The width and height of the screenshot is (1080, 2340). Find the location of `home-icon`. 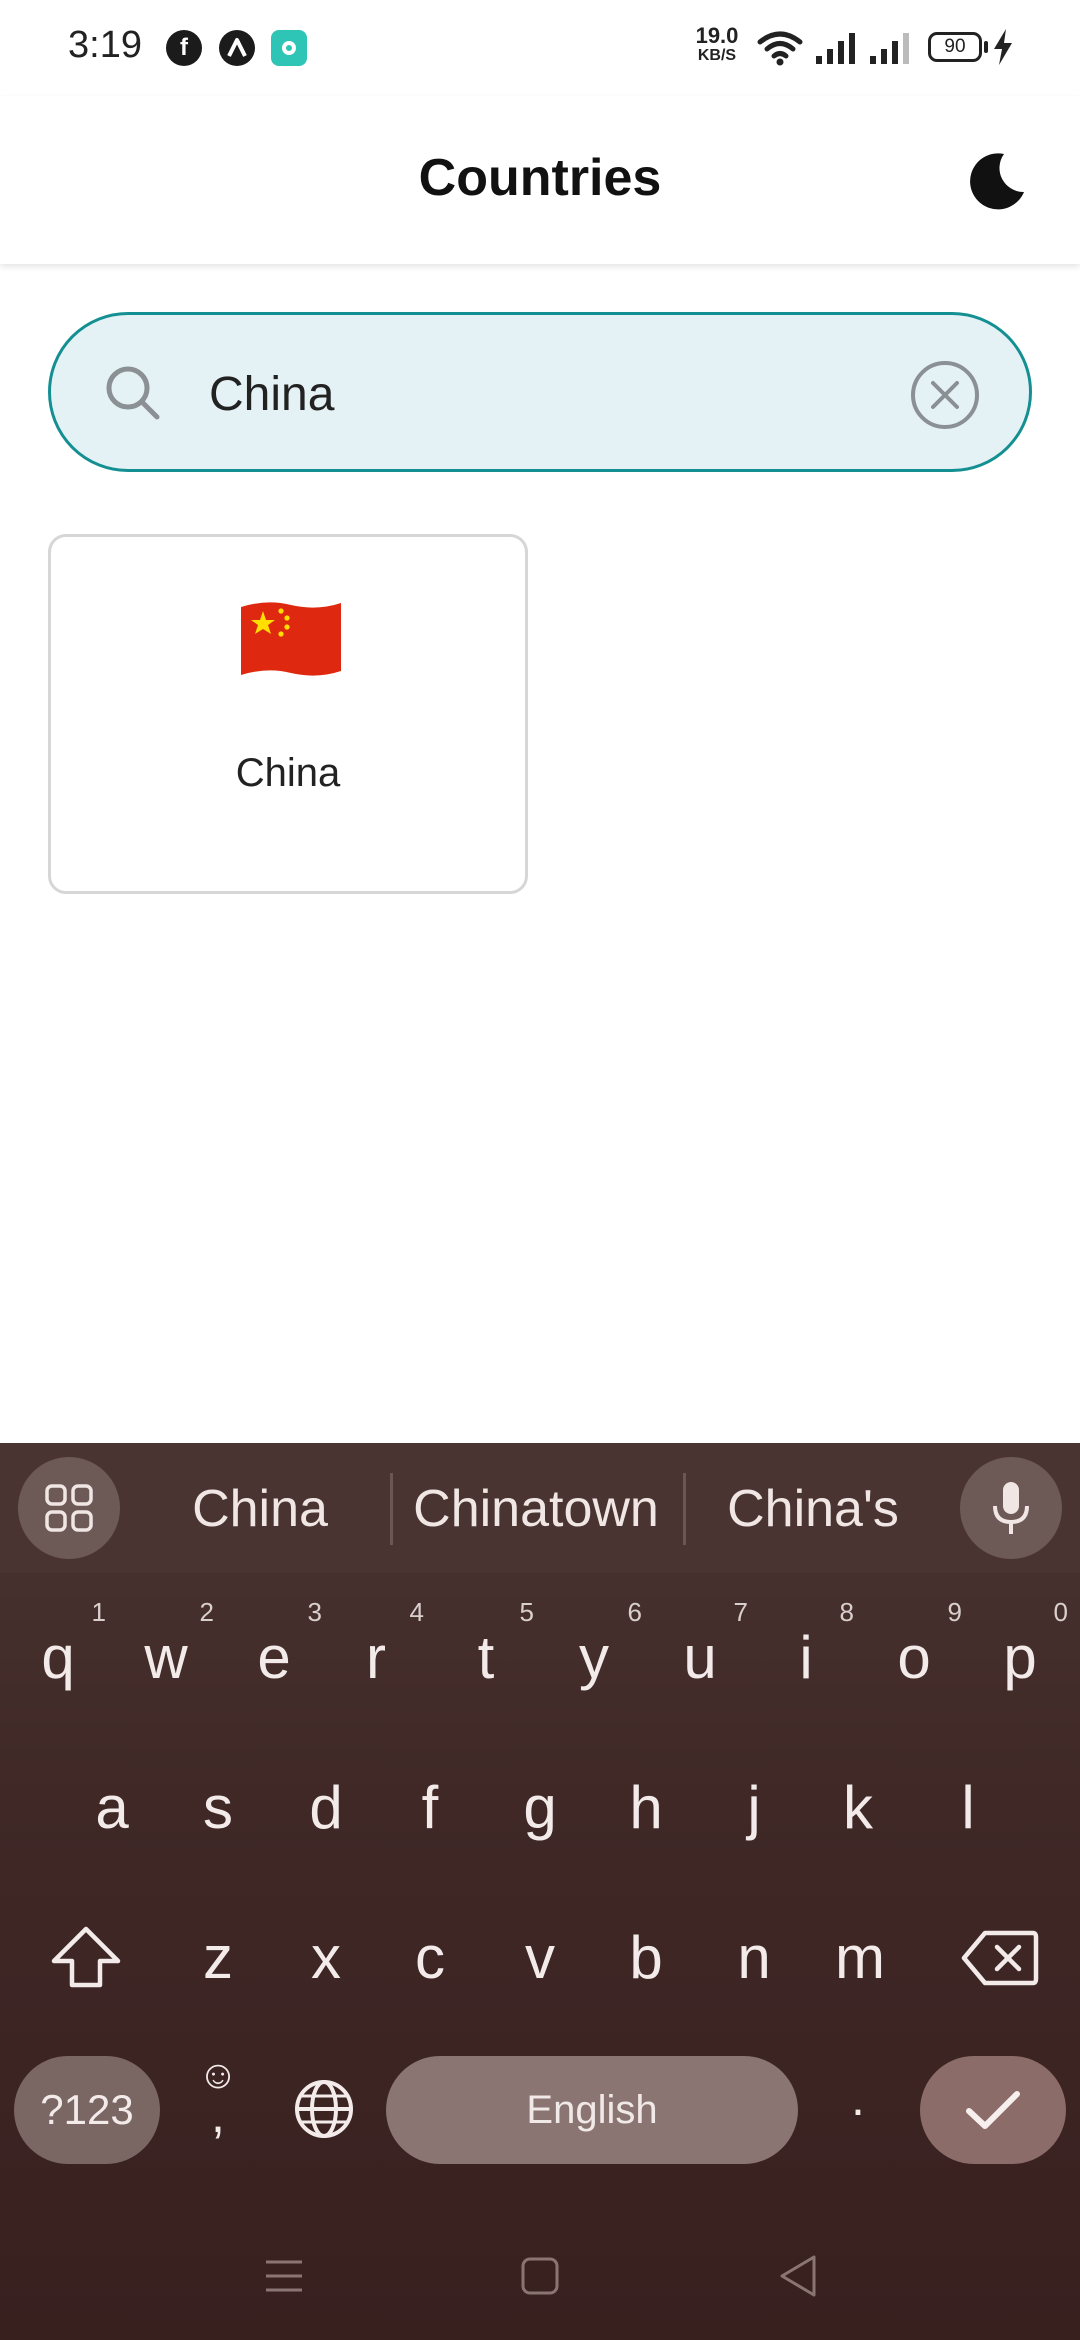

home-icon is located at coordinates (540, 2276).